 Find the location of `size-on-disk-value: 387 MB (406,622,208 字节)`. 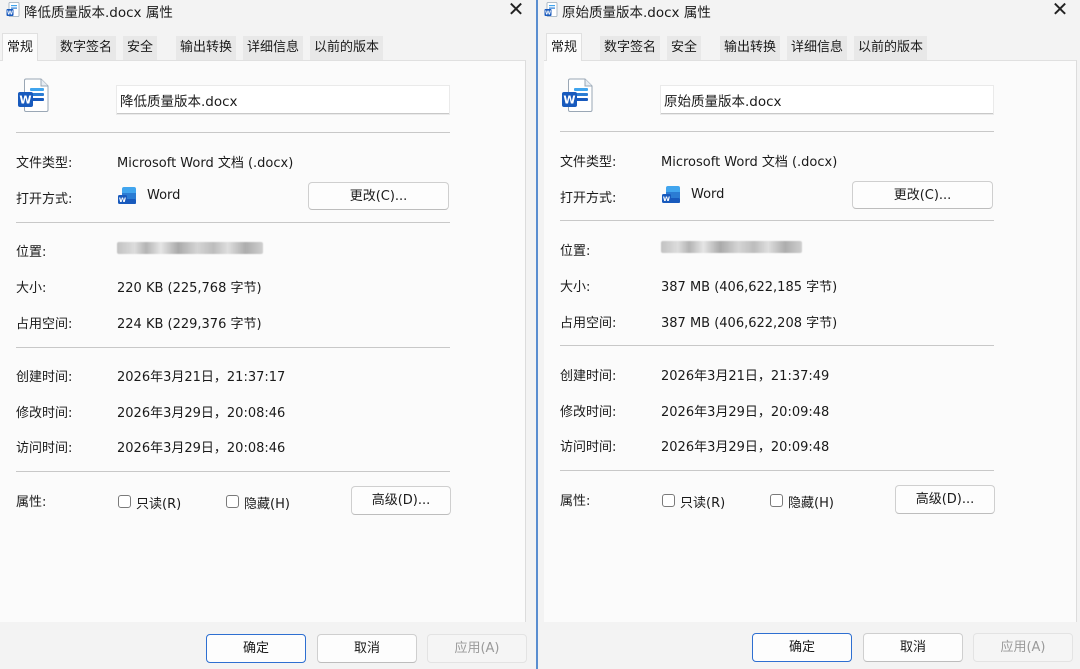

size-on-disk-value: 387 MB (406,622,208 字节) is located at coordinates (749, 323).